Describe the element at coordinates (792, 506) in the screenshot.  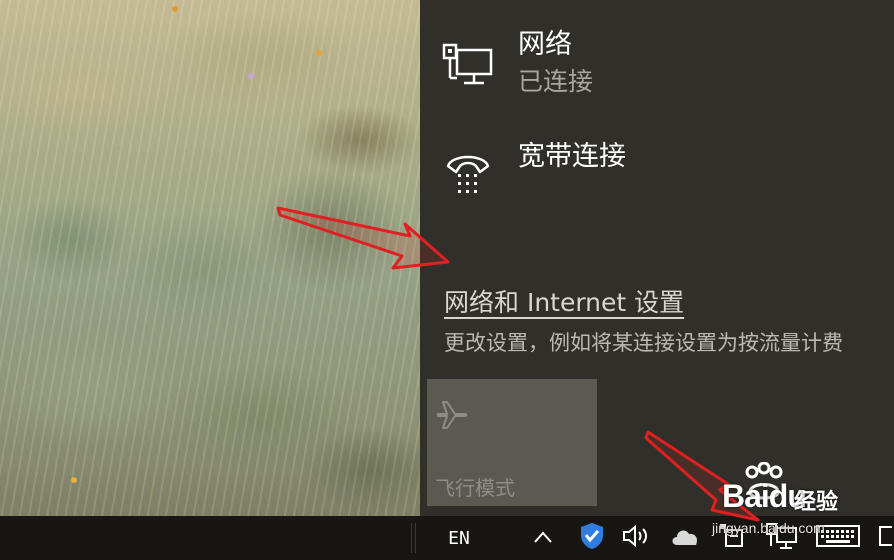
I see `baidu-jingyan-watermark: Baidu 经验 jingyan.baidu.com` at that location.